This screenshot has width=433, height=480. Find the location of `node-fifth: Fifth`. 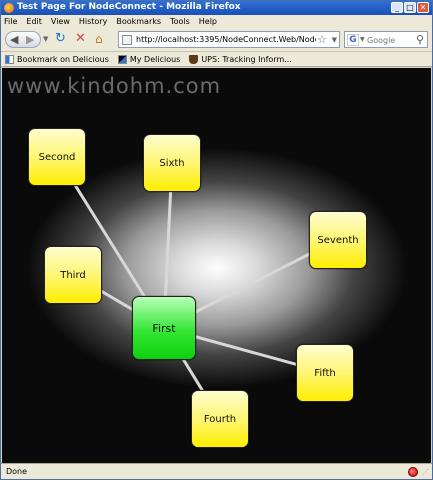

node-fifth: Fifth is located at coordinates (325, 373).